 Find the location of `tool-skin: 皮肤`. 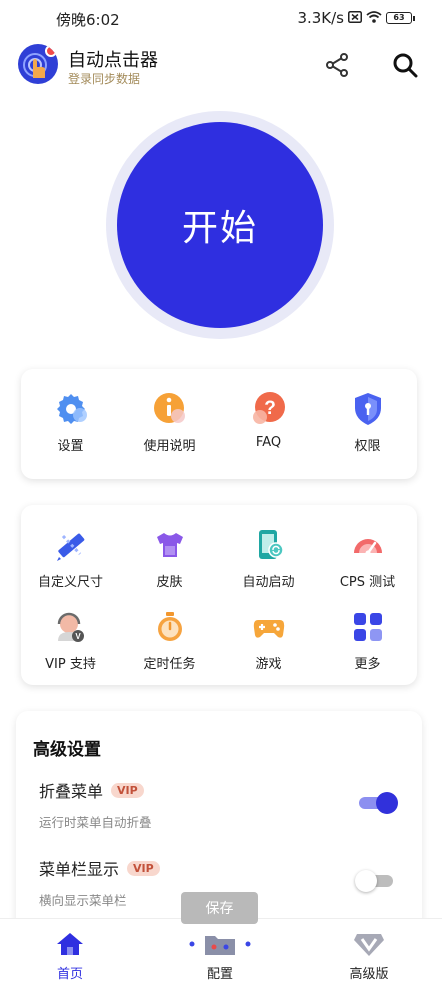

tool-skin: 皮肤 is located at coordinates (169, 558).